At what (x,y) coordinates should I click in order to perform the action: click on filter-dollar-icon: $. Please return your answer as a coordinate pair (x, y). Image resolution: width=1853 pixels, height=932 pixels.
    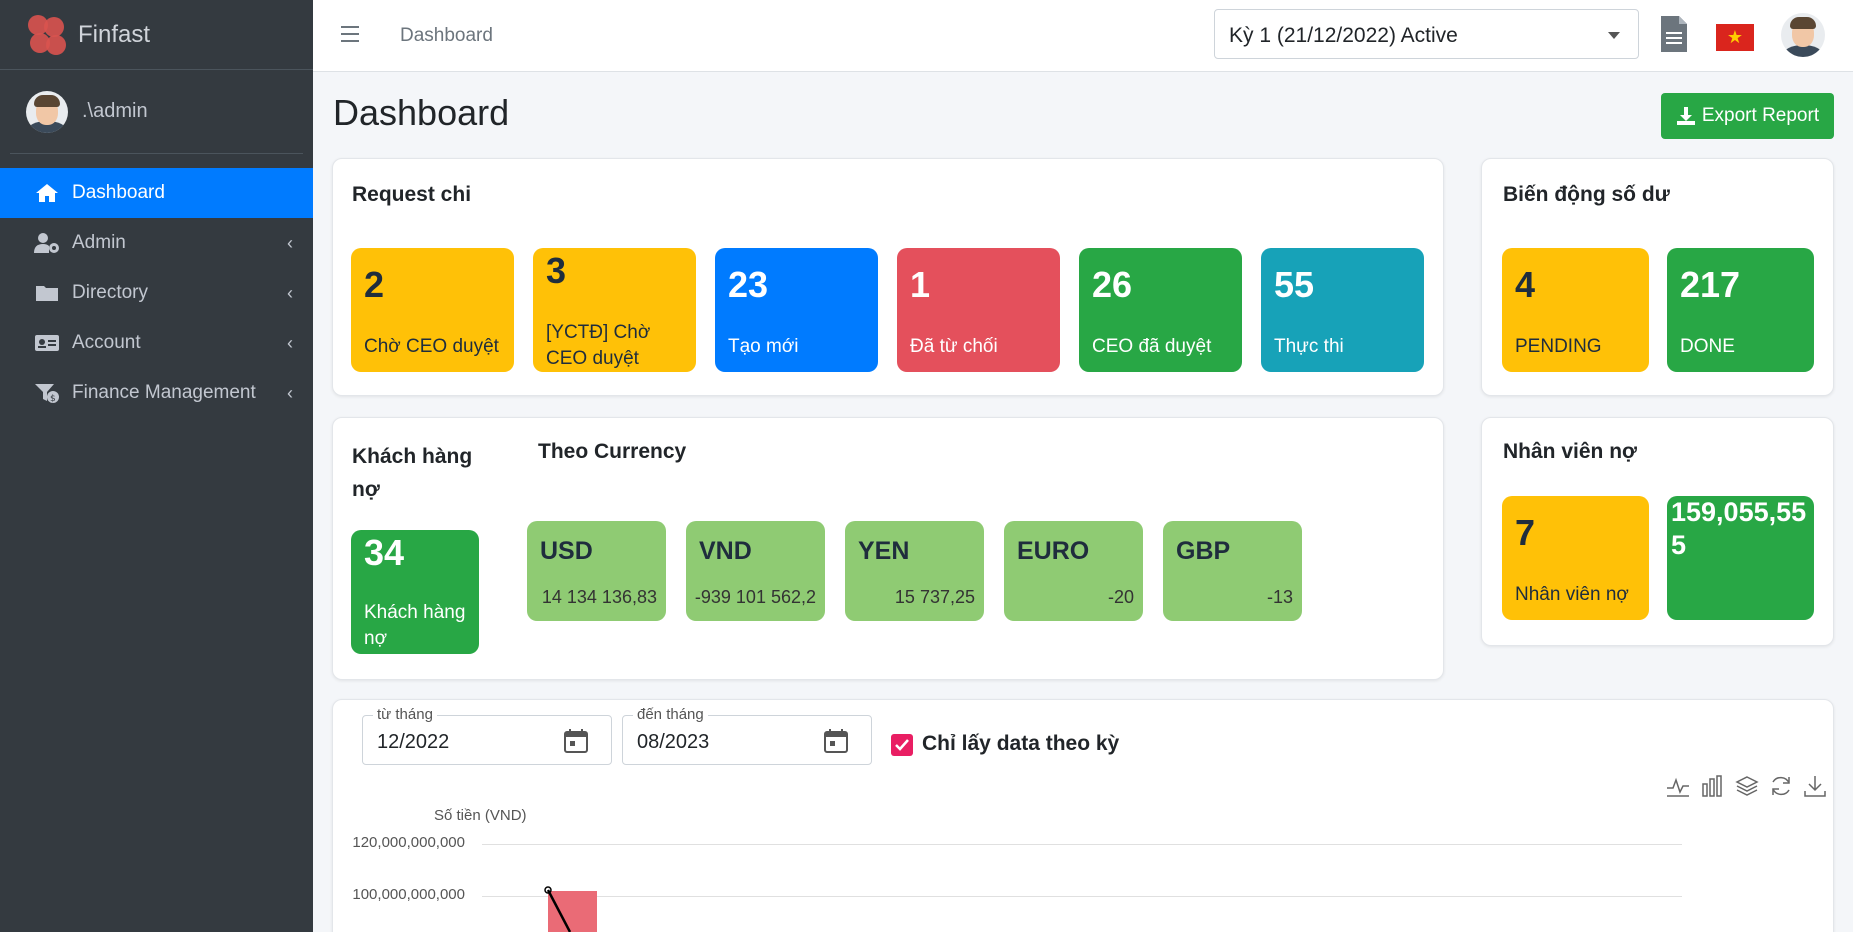
    Looking at the image, I should click on (47, 393).